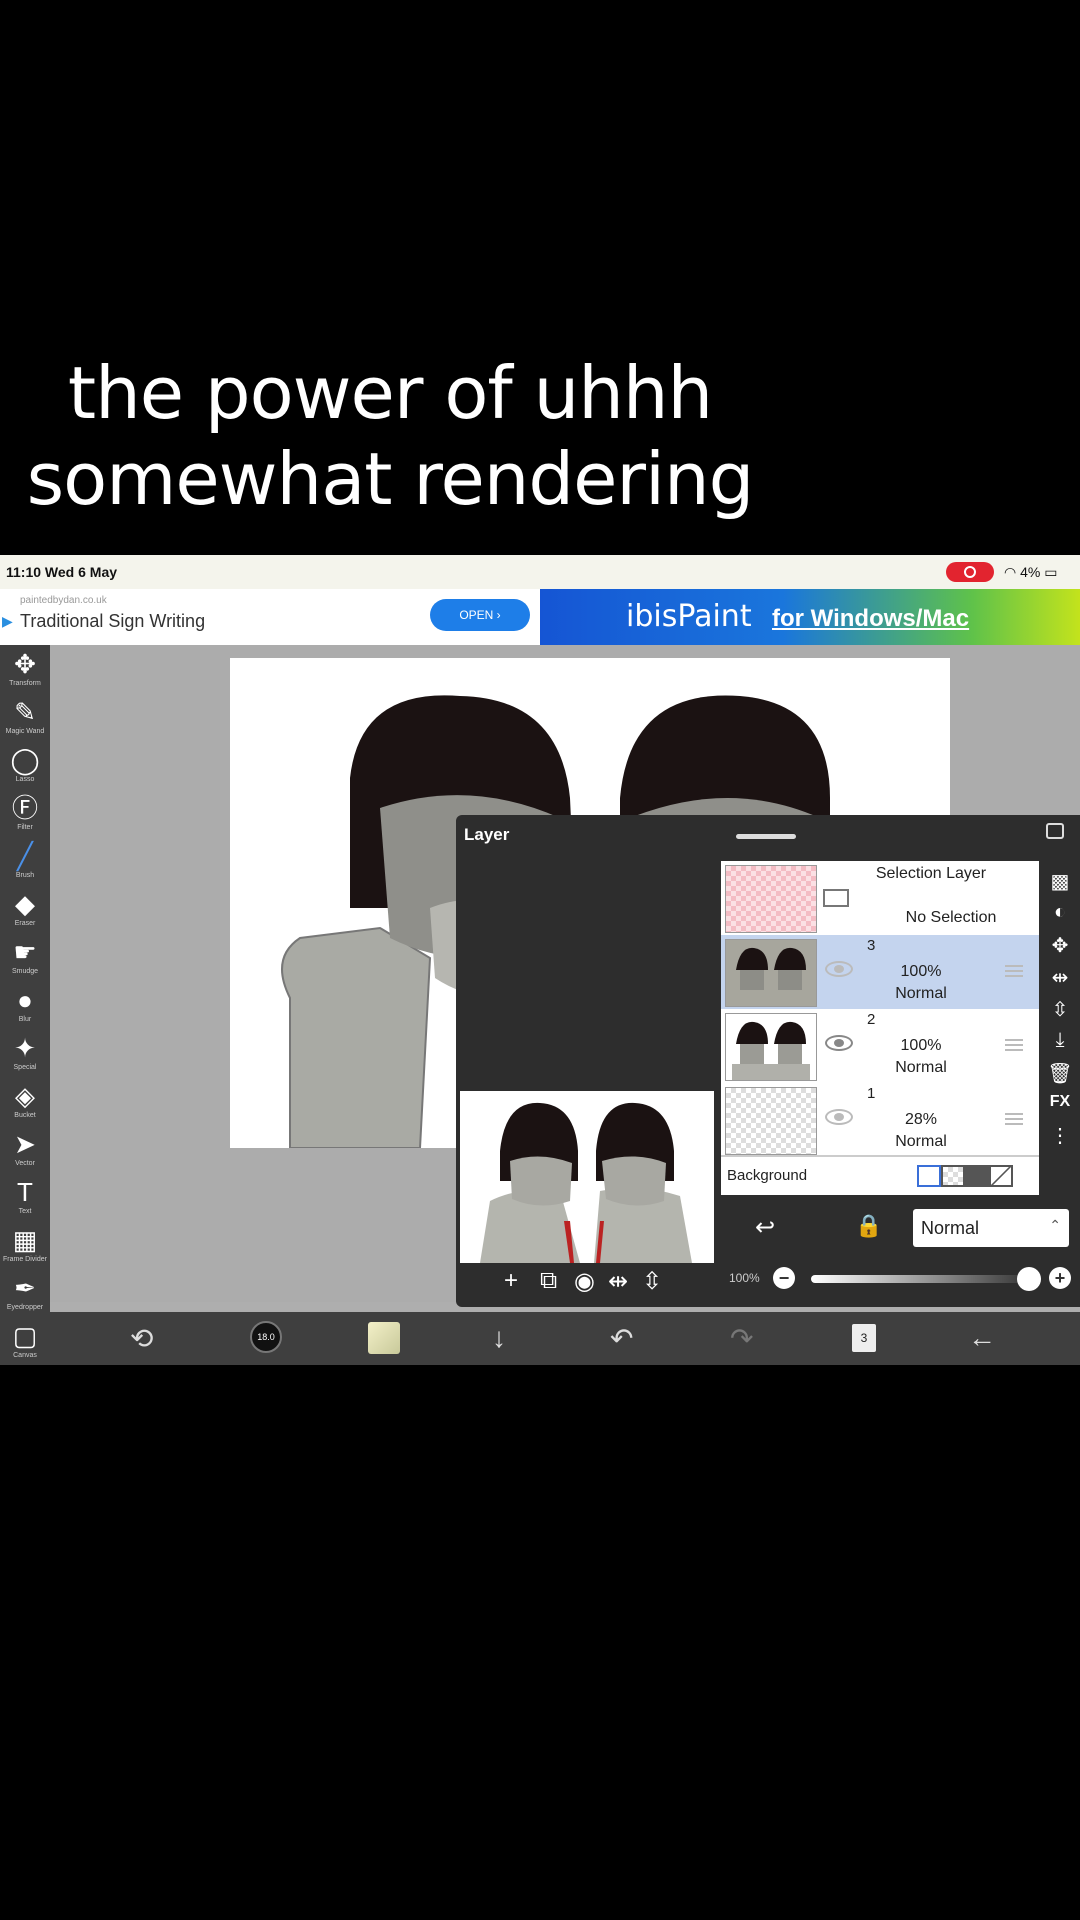 The image size is (1080, 1920). What do you see at coordinates (880, 899) in the screenshot?
I see `selection-layer-row: Selection Layer No Selection` at bounding box center [880, 899].